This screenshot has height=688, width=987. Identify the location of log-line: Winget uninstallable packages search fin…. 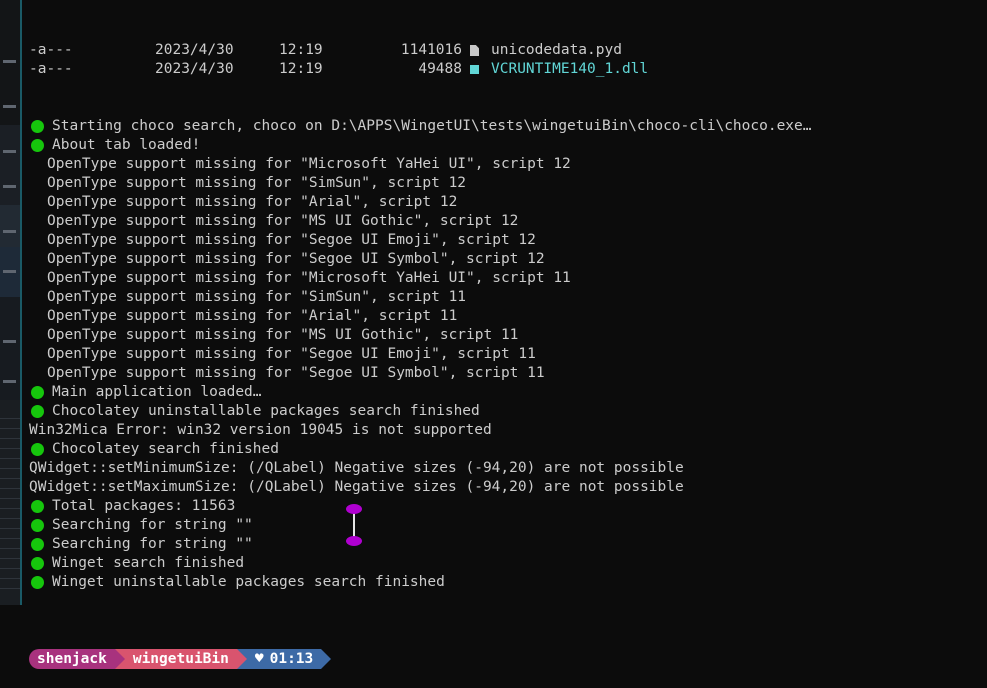
(508, 582).